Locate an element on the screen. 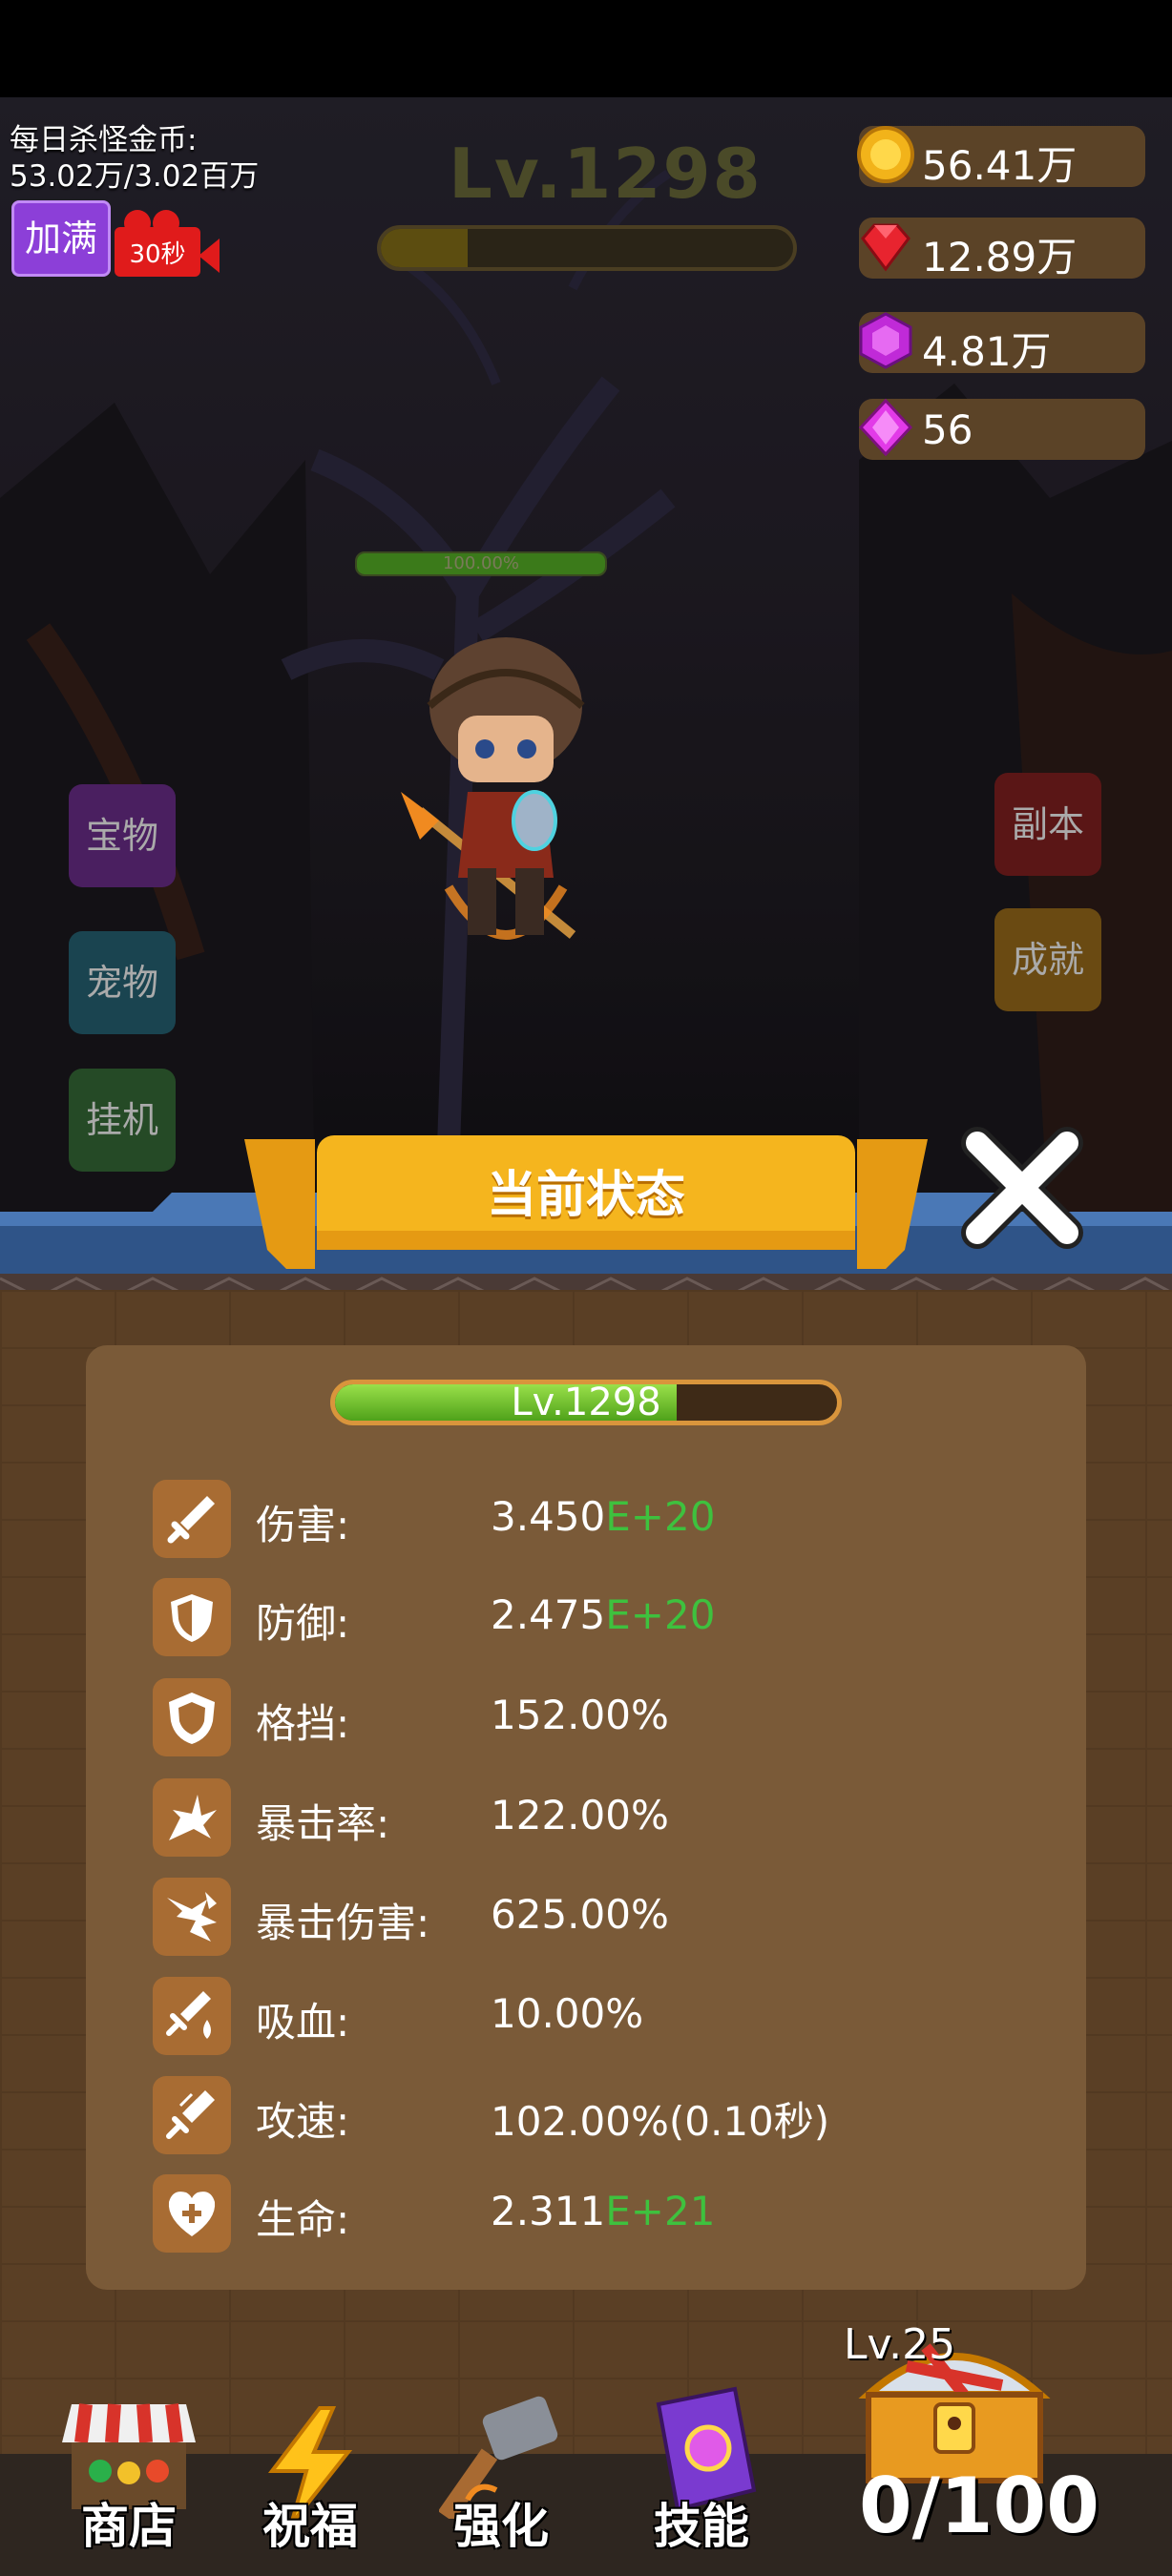 The height and width of the screenshot is (2576, 1172). stat-value: 152.00% is located at coordinates (580, 1715).